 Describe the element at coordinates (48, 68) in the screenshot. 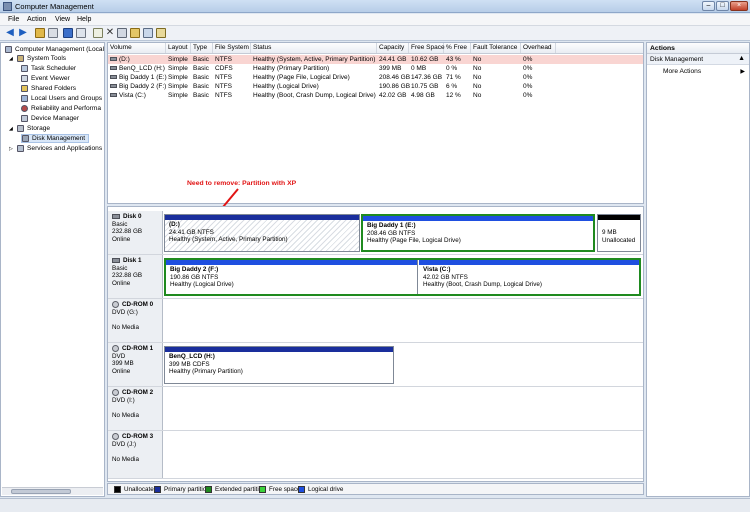

I see `tree-item-task-scheduler: Task Scheduler` at that location.